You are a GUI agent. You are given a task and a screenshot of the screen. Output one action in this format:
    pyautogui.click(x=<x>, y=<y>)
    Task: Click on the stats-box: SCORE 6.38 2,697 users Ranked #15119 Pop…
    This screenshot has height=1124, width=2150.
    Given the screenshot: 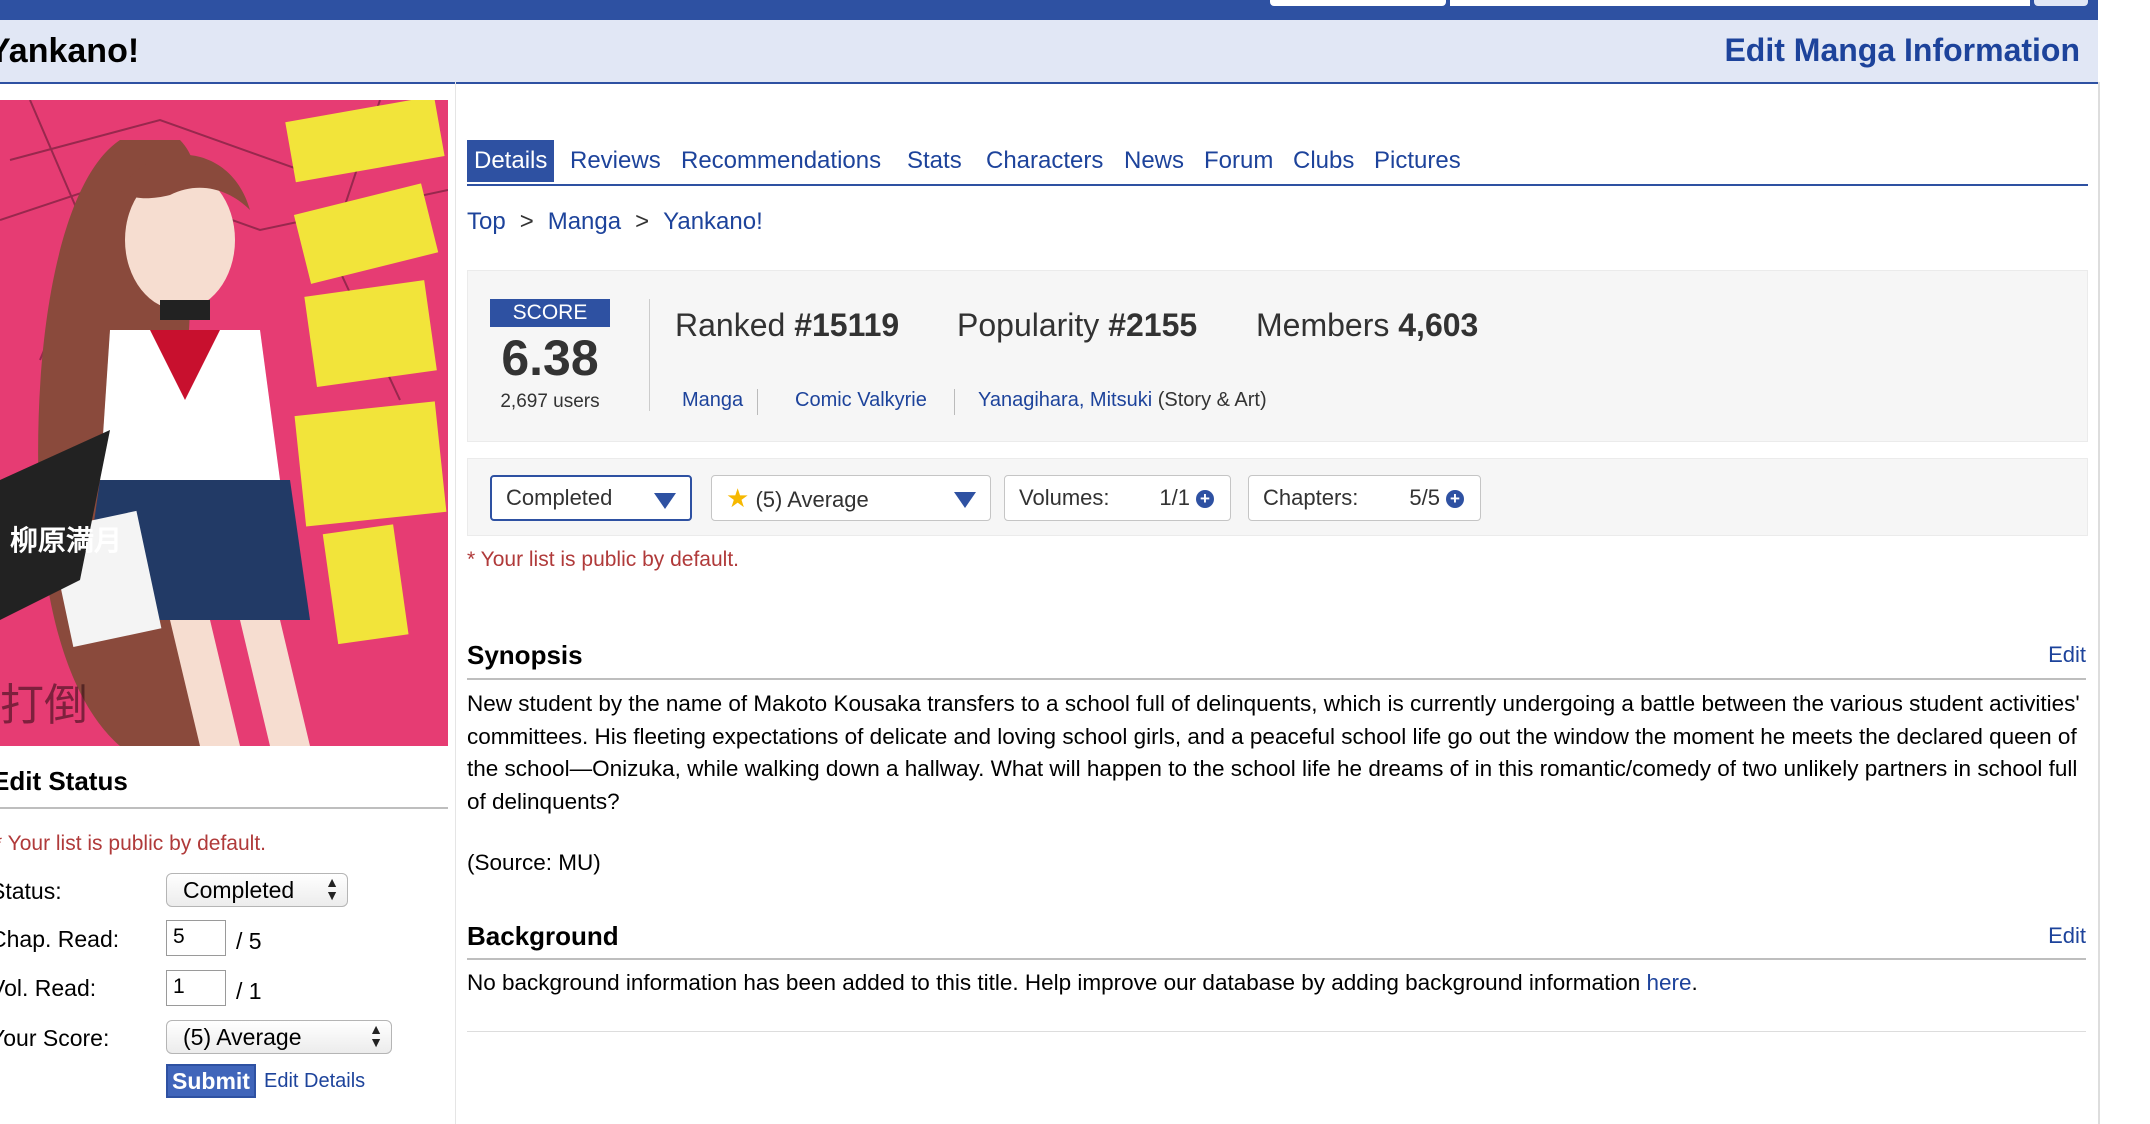 What is the action you would take?
    pyautogui.click(x=1277, y=356)
    